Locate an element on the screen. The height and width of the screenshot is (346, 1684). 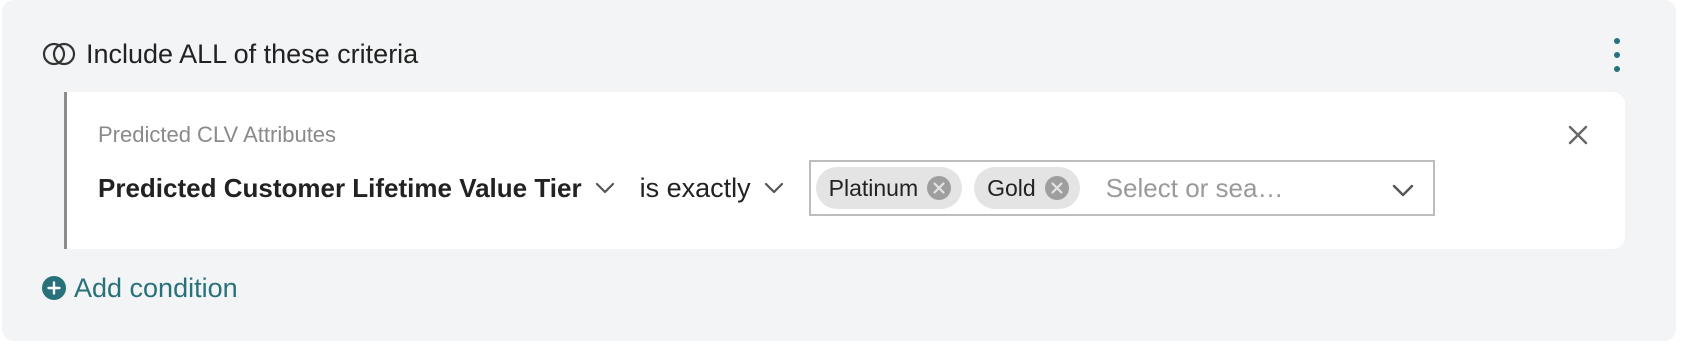
condition-category-label: Predicted CLV Attributes is located at coordinates (217, 134).